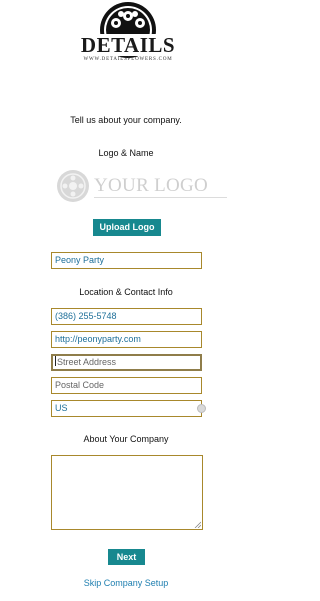 This screenshot has height=601, width=320. Describe the element at coordinates (126, 260) in the screenshot. I see `company-name-field: Peony Party` at that location.